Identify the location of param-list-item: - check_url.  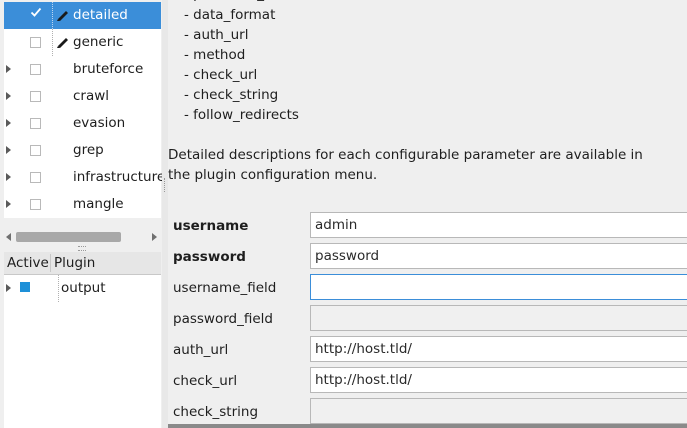
(221, 75).